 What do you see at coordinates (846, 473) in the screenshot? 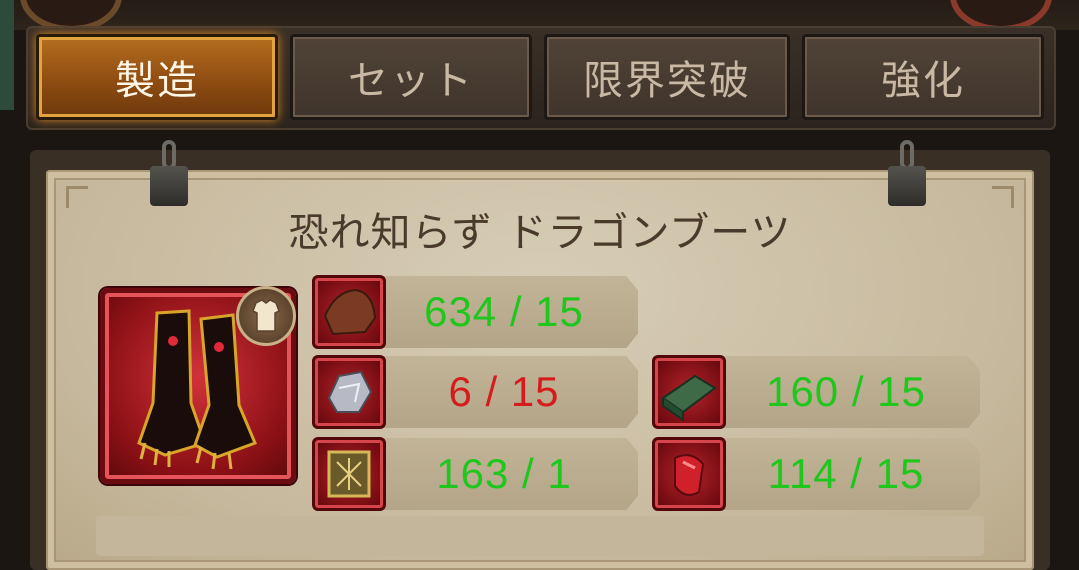
I see `material-count: 114 / 15` at bounding box center [846, 473].